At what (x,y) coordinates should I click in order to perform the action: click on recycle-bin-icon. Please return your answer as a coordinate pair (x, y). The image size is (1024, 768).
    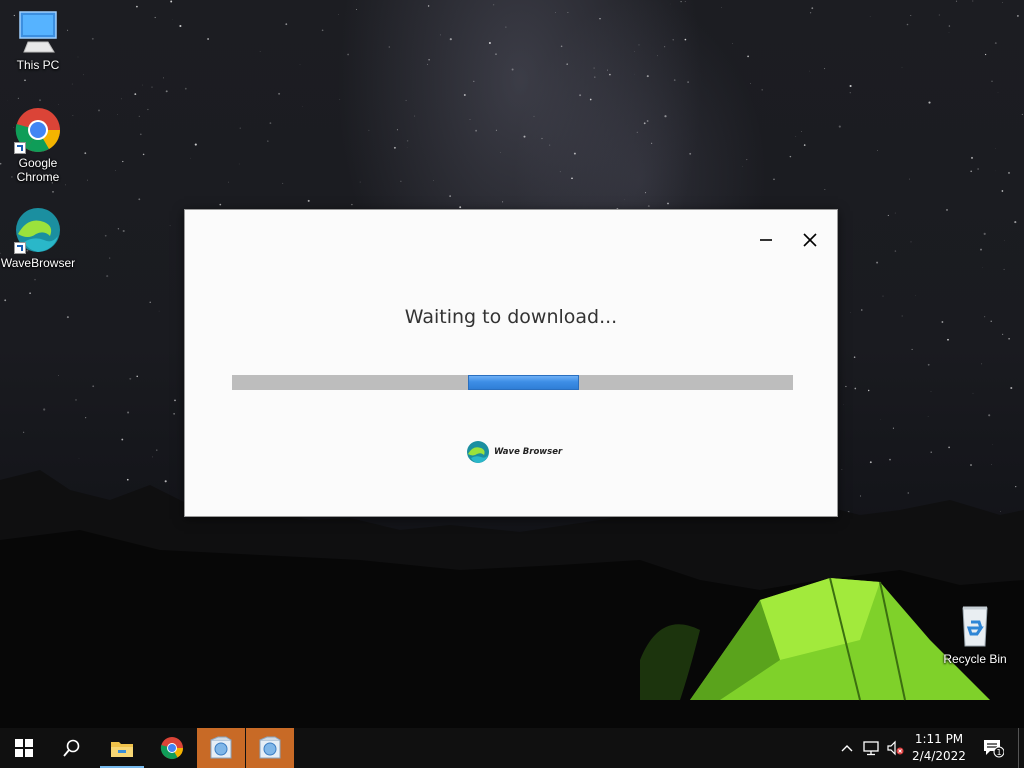
    Looking at the image, I should click on (975, 626).